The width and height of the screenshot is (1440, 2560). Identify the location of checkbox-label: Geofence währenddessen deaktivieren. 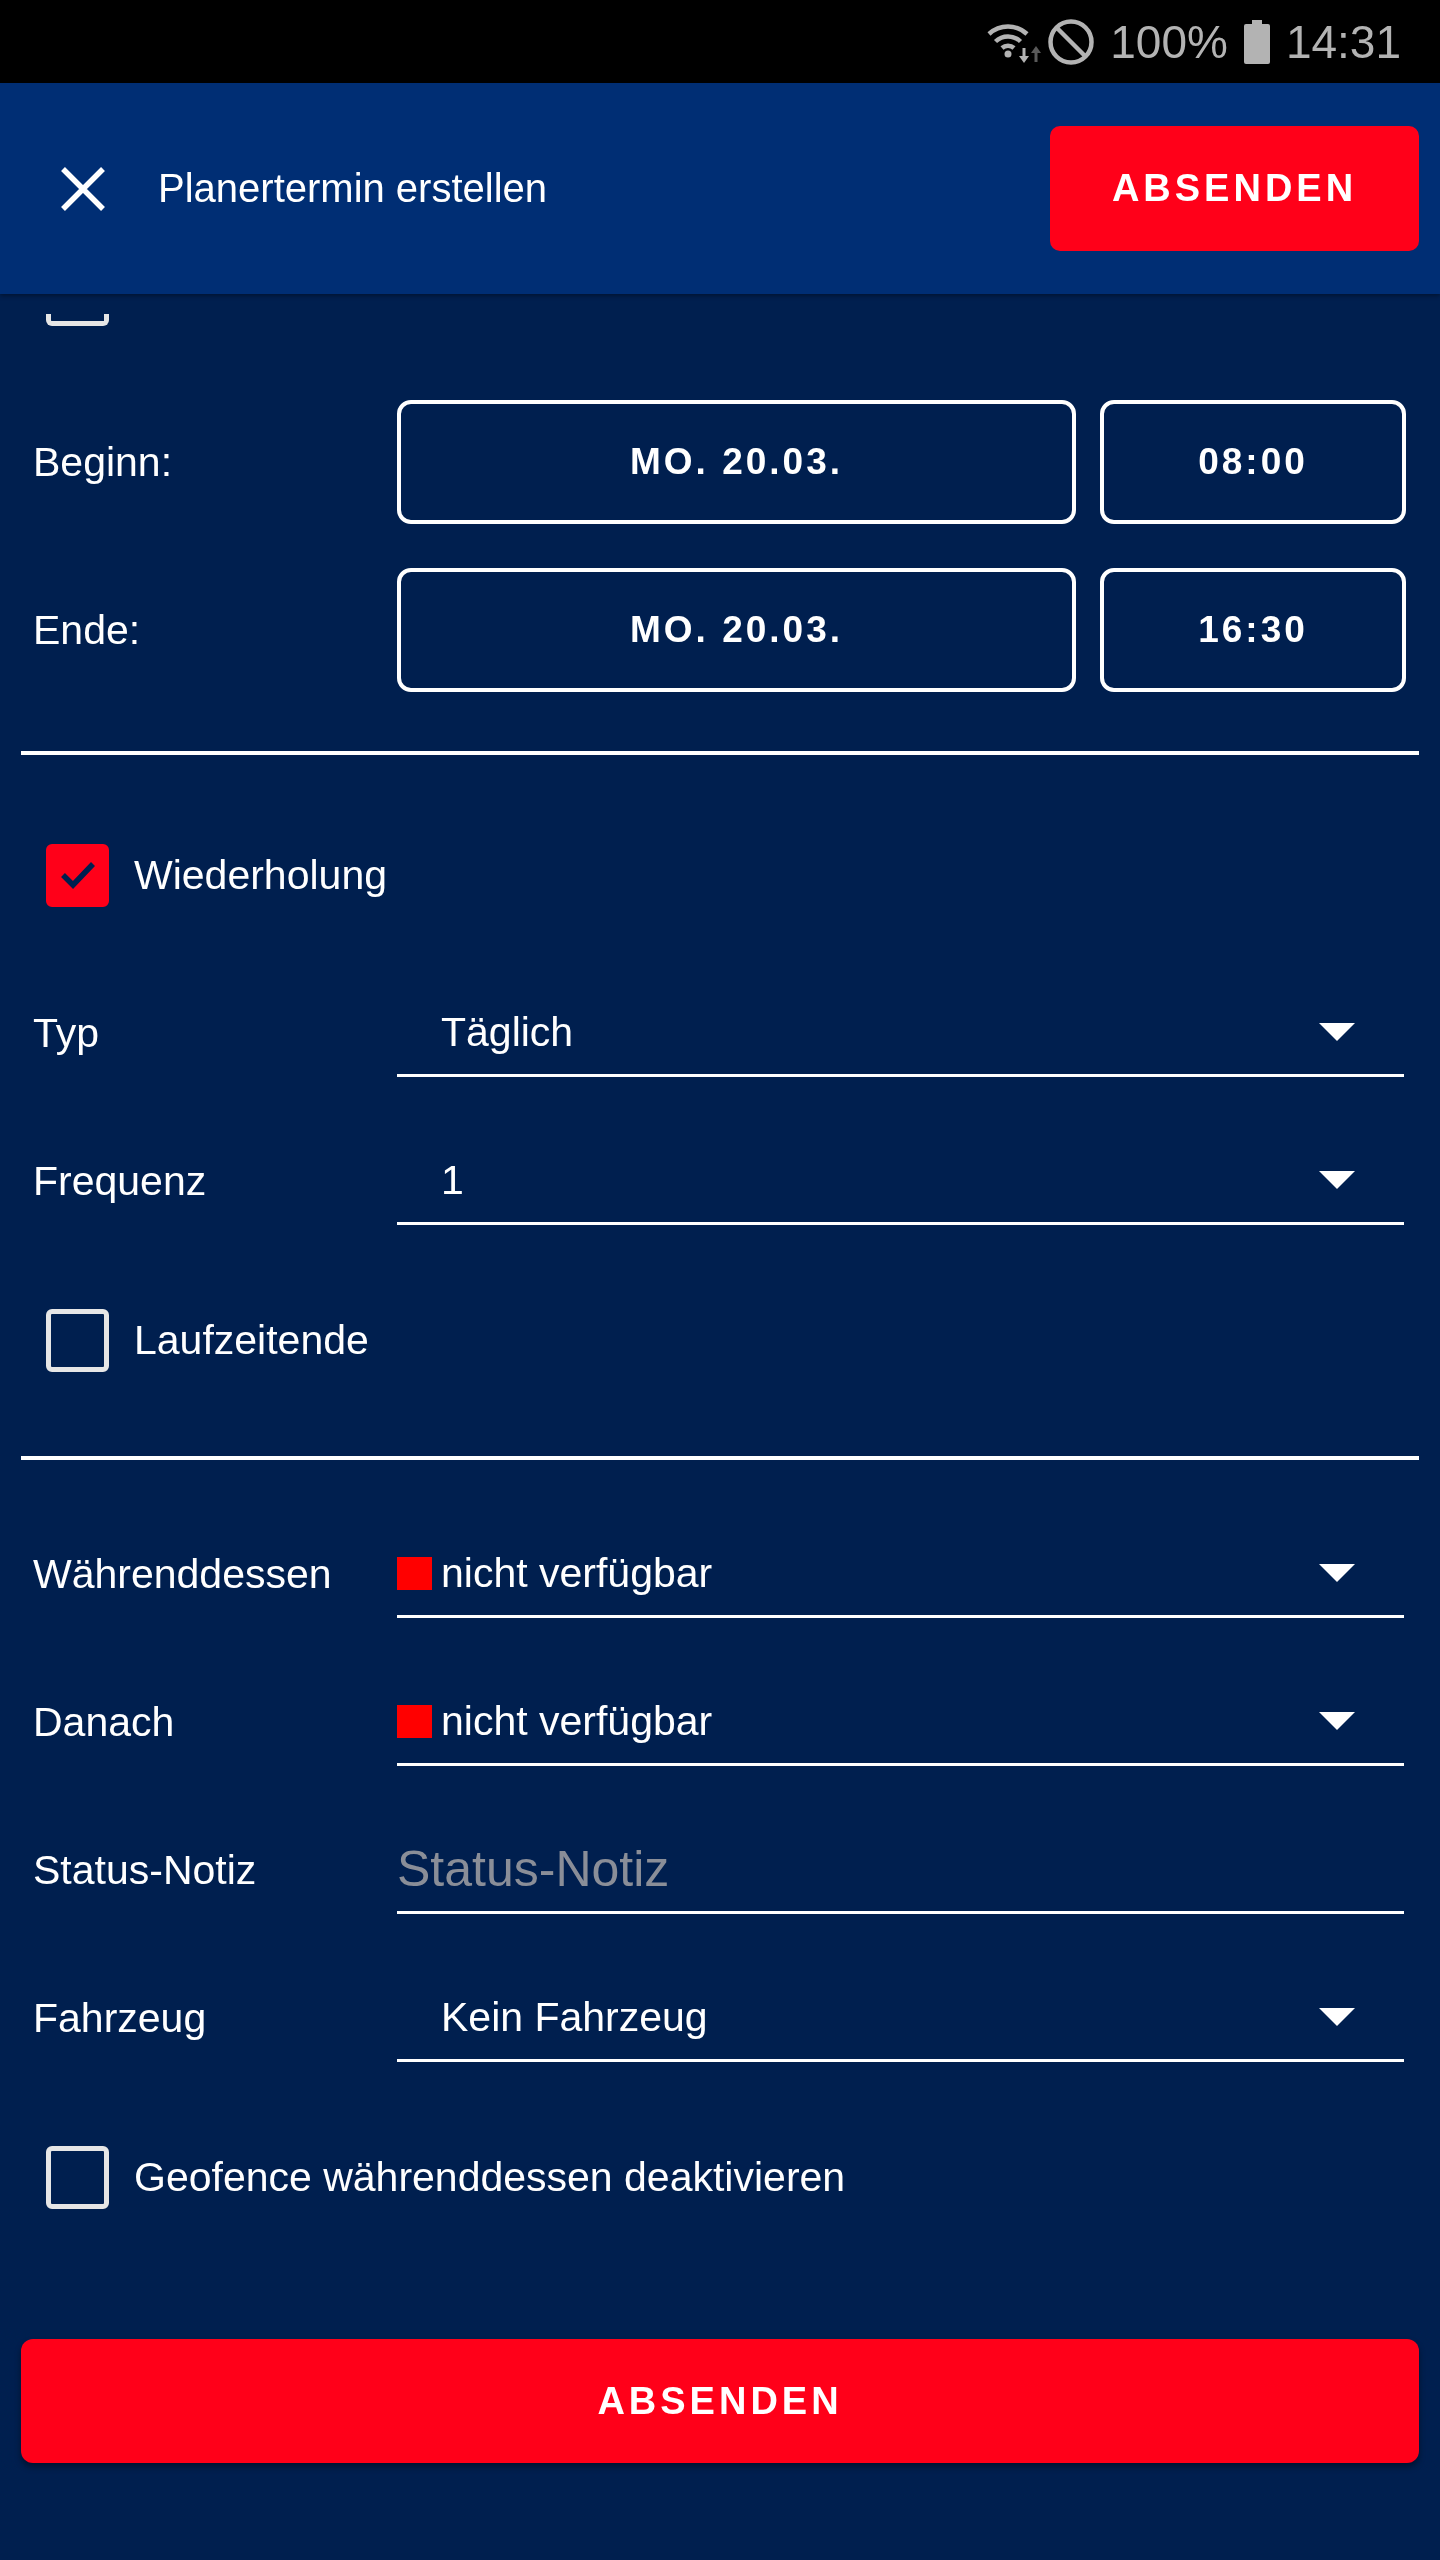
(490, 2177).